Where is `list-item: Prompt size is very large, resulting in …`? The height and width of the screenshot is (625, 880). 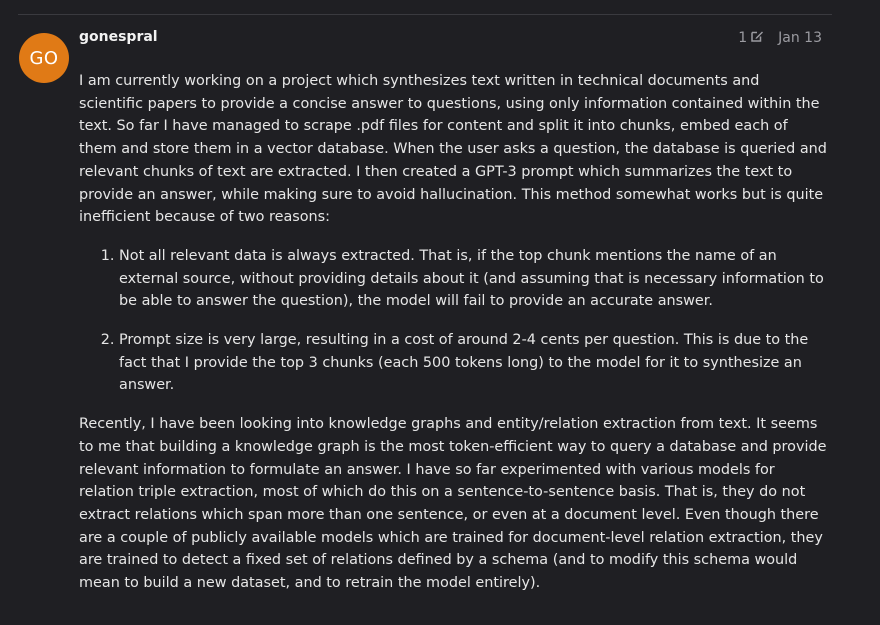 list-item: Prompt size is very large, resulting in … is located at coordinates (473, 363).